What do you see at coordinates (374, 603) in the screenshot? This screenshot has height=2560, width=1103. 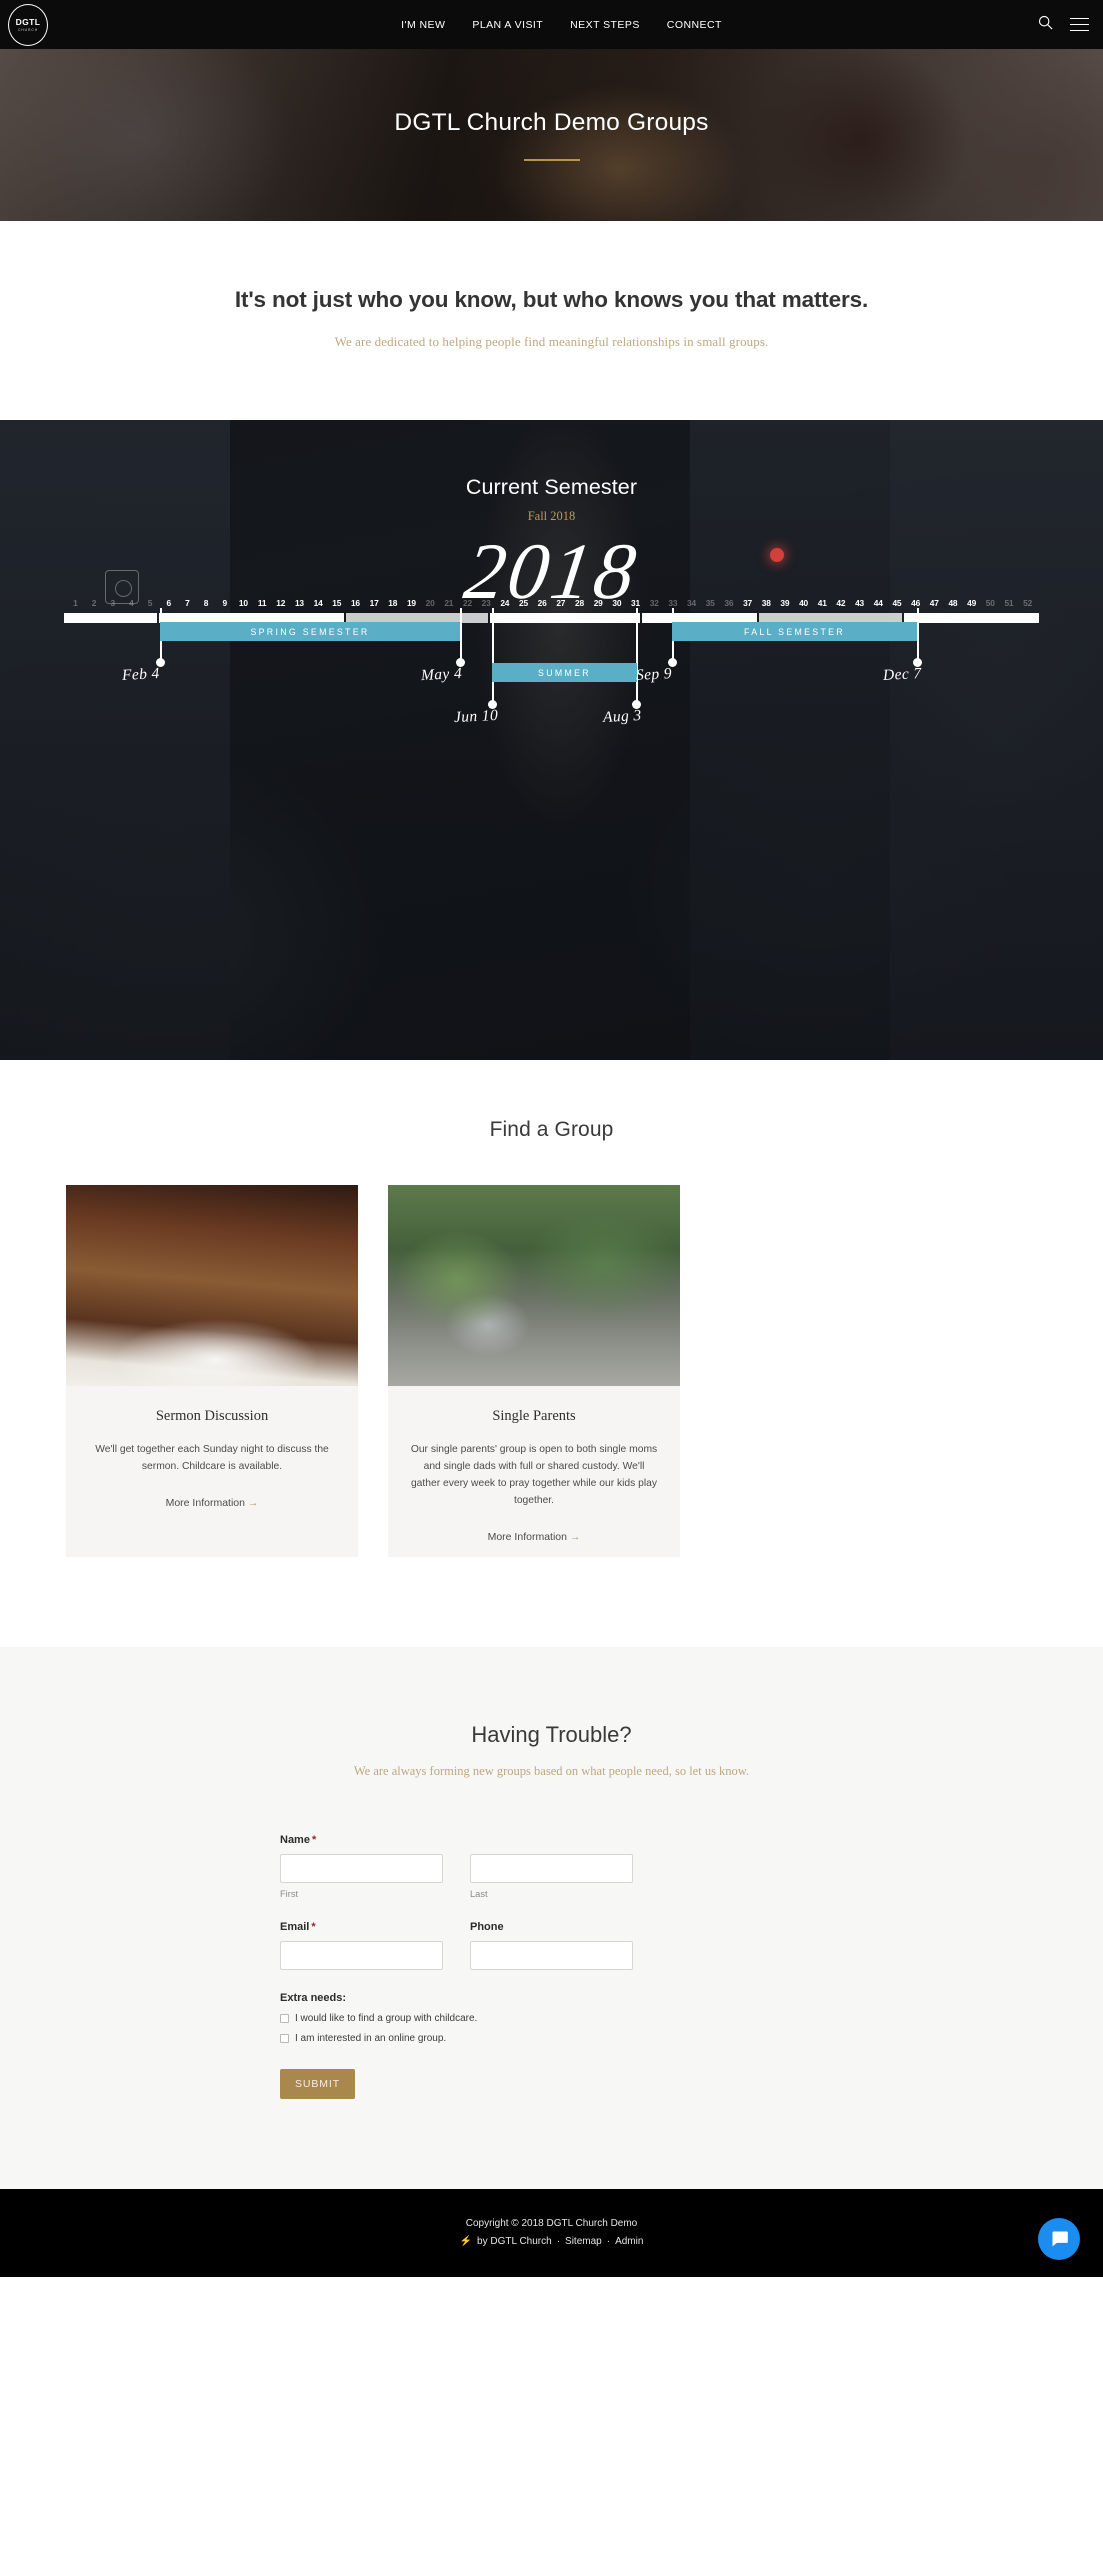 I see `week-number-17: 17` at bounding box center [374, 603].